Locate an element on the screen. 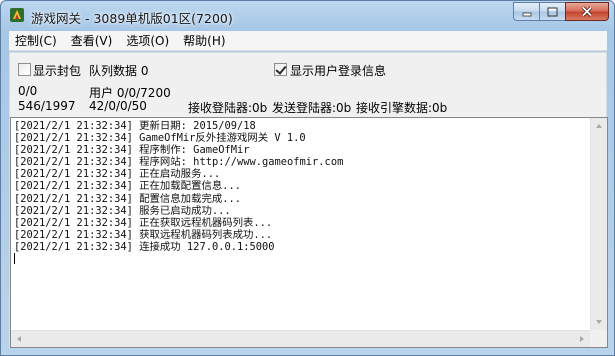  scroll-left-icon is located at coordinates (19, 339).